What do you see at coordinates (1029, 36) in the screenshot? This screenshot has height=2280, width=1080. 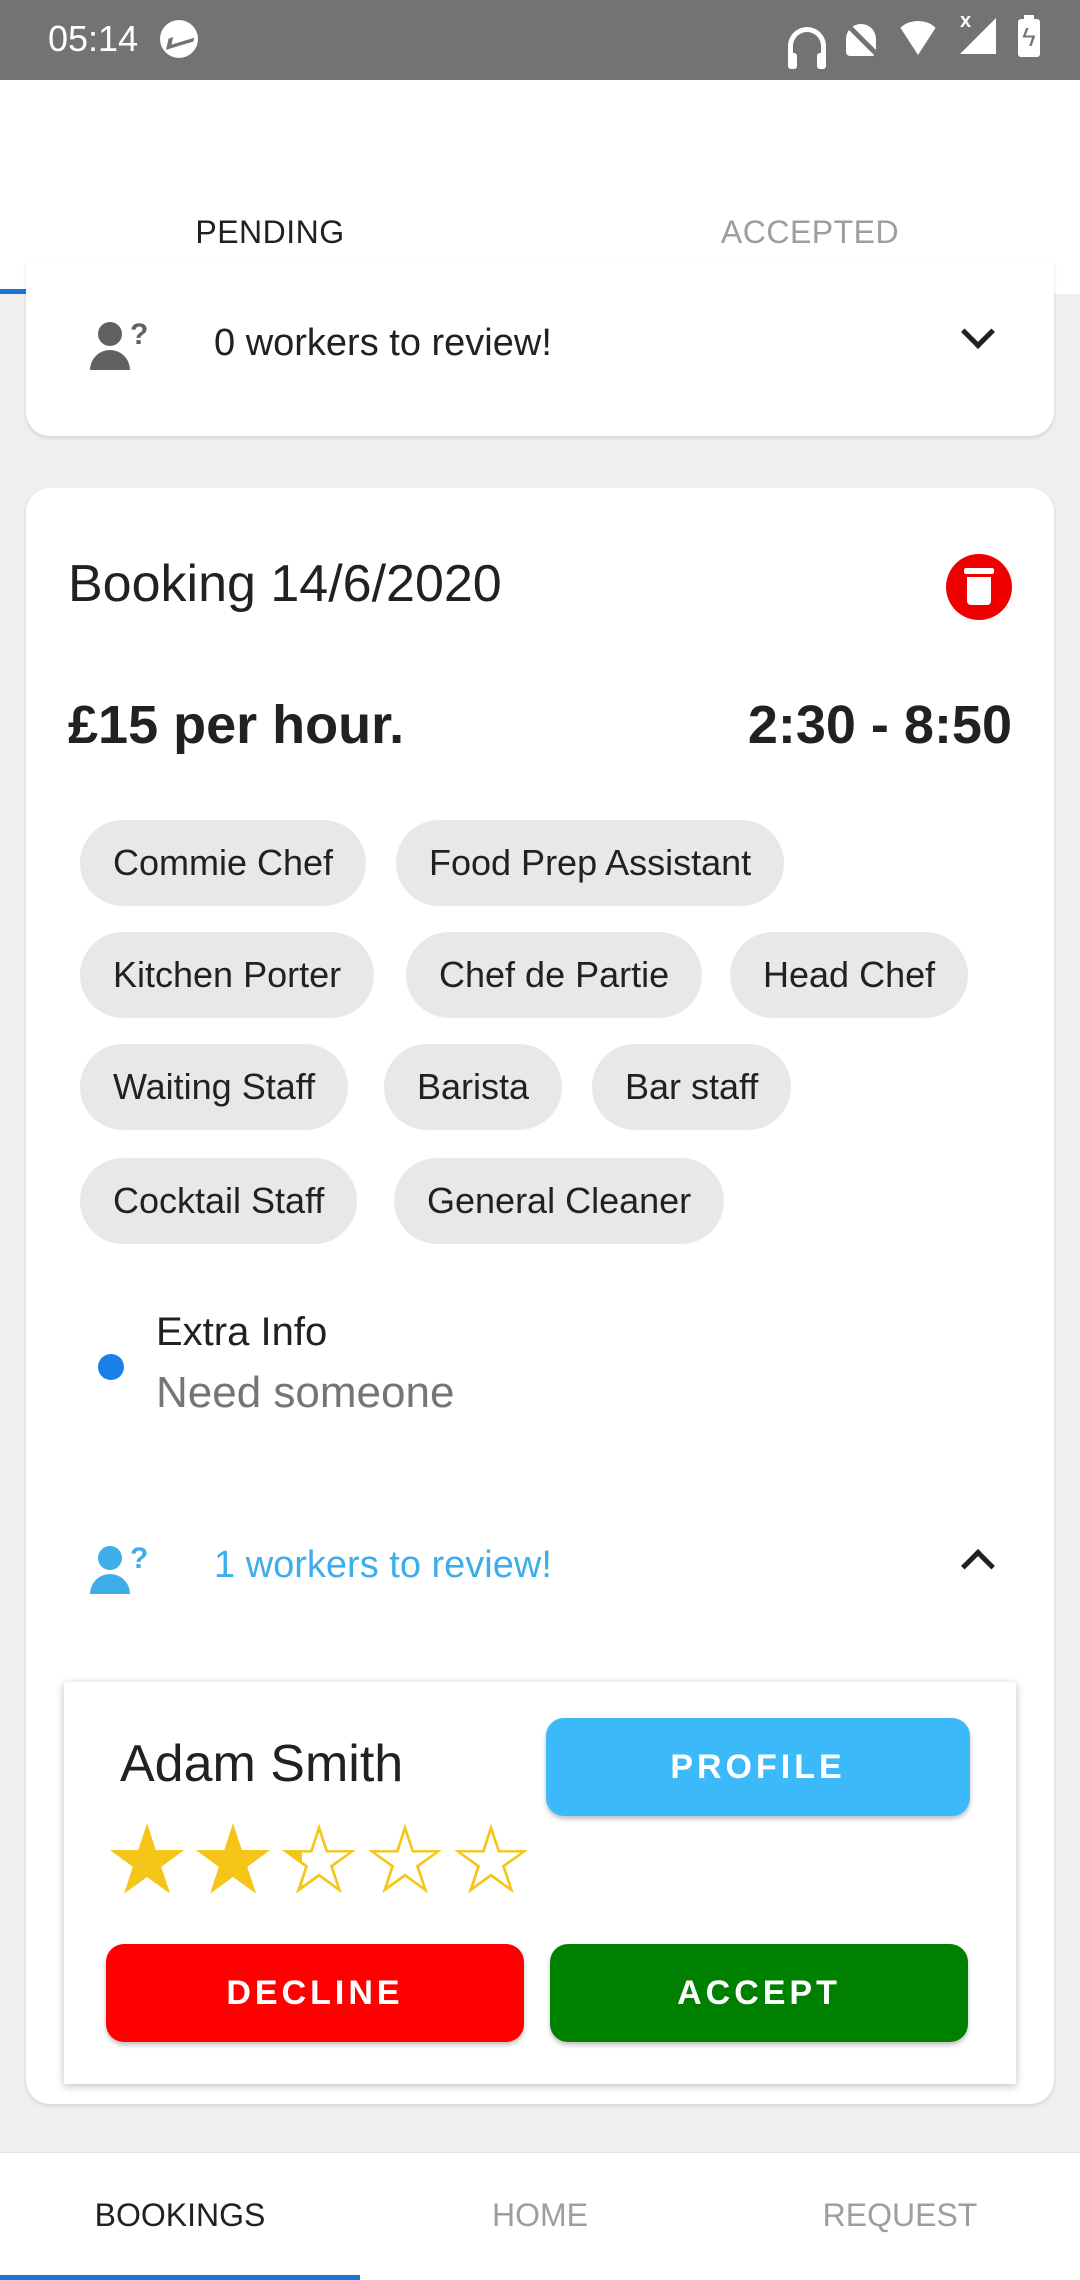 I see `battery-charging-icon` at bounding box center [1029, 36].